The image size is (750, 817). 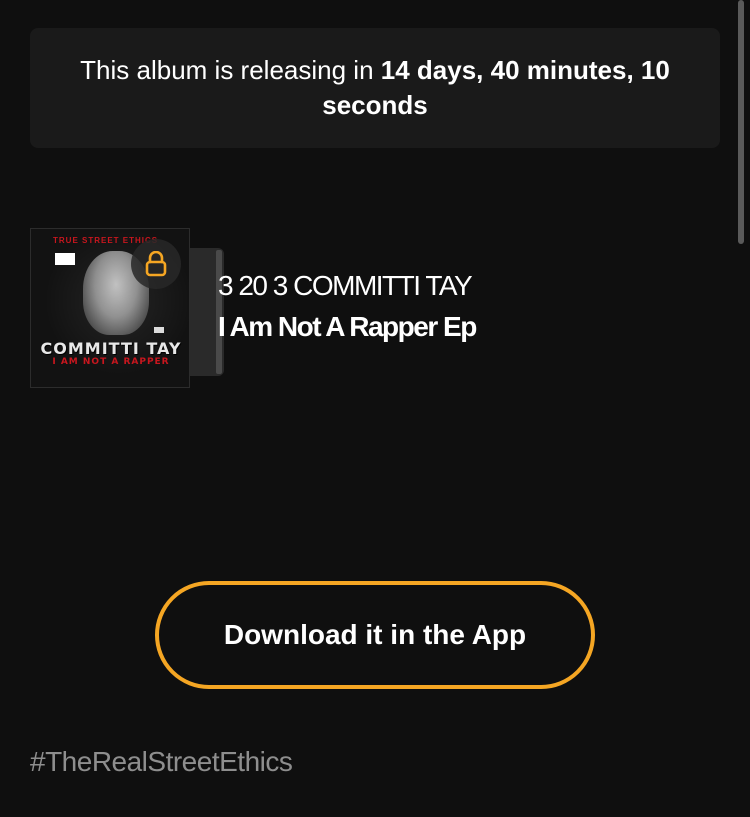 What do you see at coordinates (111, 348) in the screenshot?
I see `cover-title: COMMITTI TAY` at bounding box center [111, 348].